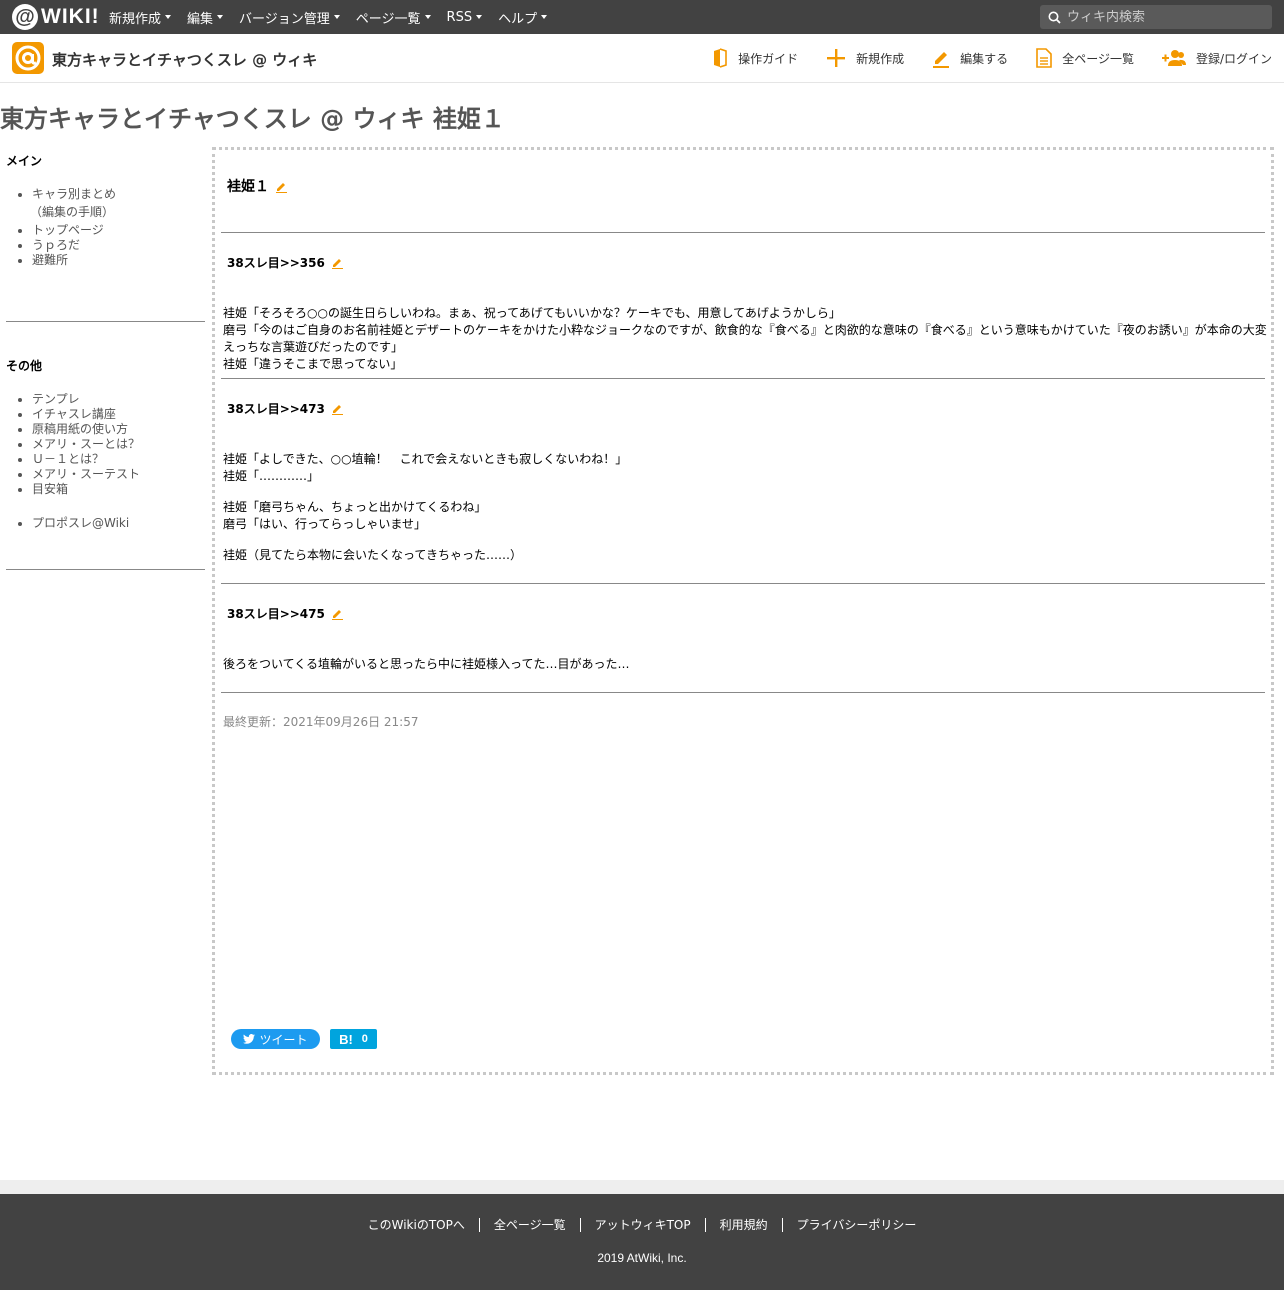 The image size is (1284, 1290). What do you see at coordinates (425, 459) in the screenshot?
I see `text-line: 袿姫「よしできた、○○埴輪！ これで会えないときも寂しくないわね！」` at bounding box center [425, 459].